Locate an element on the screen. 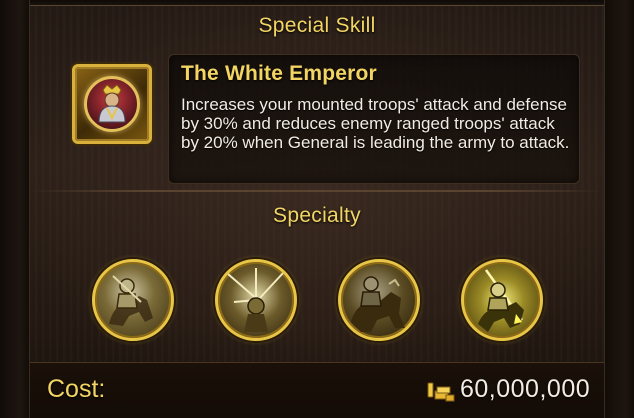 The height and width of the screenshot is (418, 634). emperor-portrait-icon is located at coordinates (112, 104).